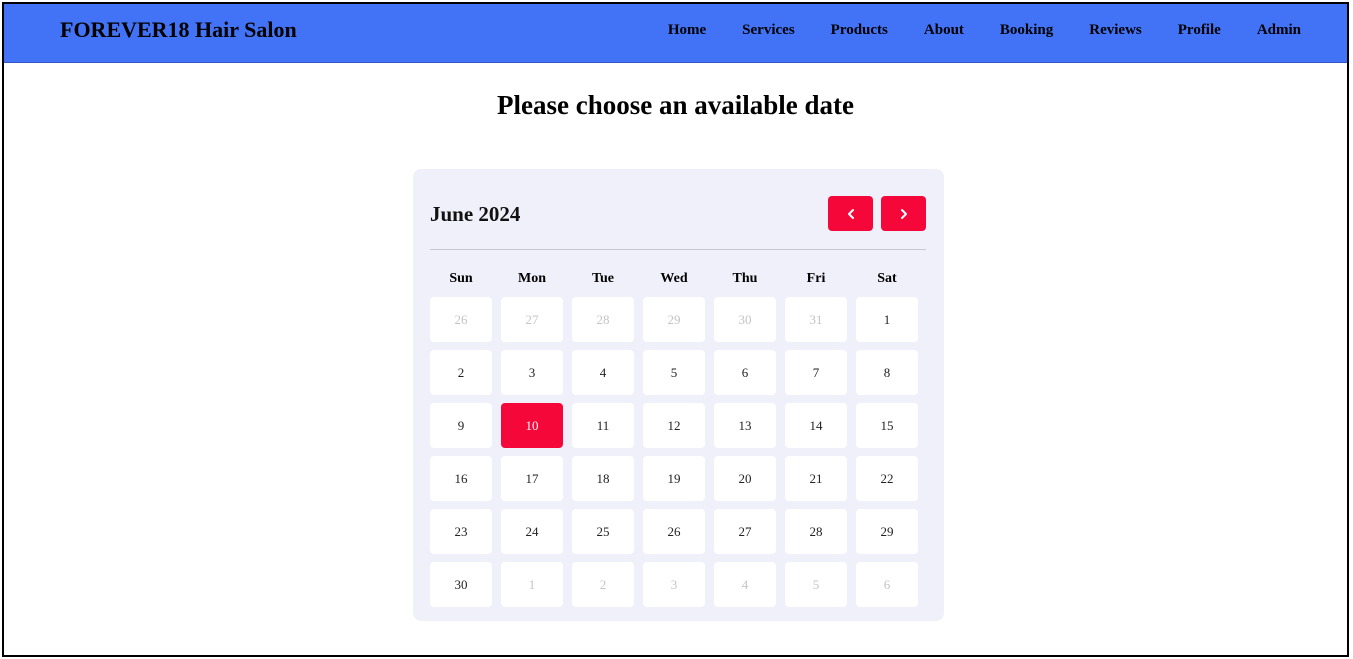  What do you see at coordinates (603, 425) in the screenshot?
I see `day-cell: 11` at bounding box center [603, 425].